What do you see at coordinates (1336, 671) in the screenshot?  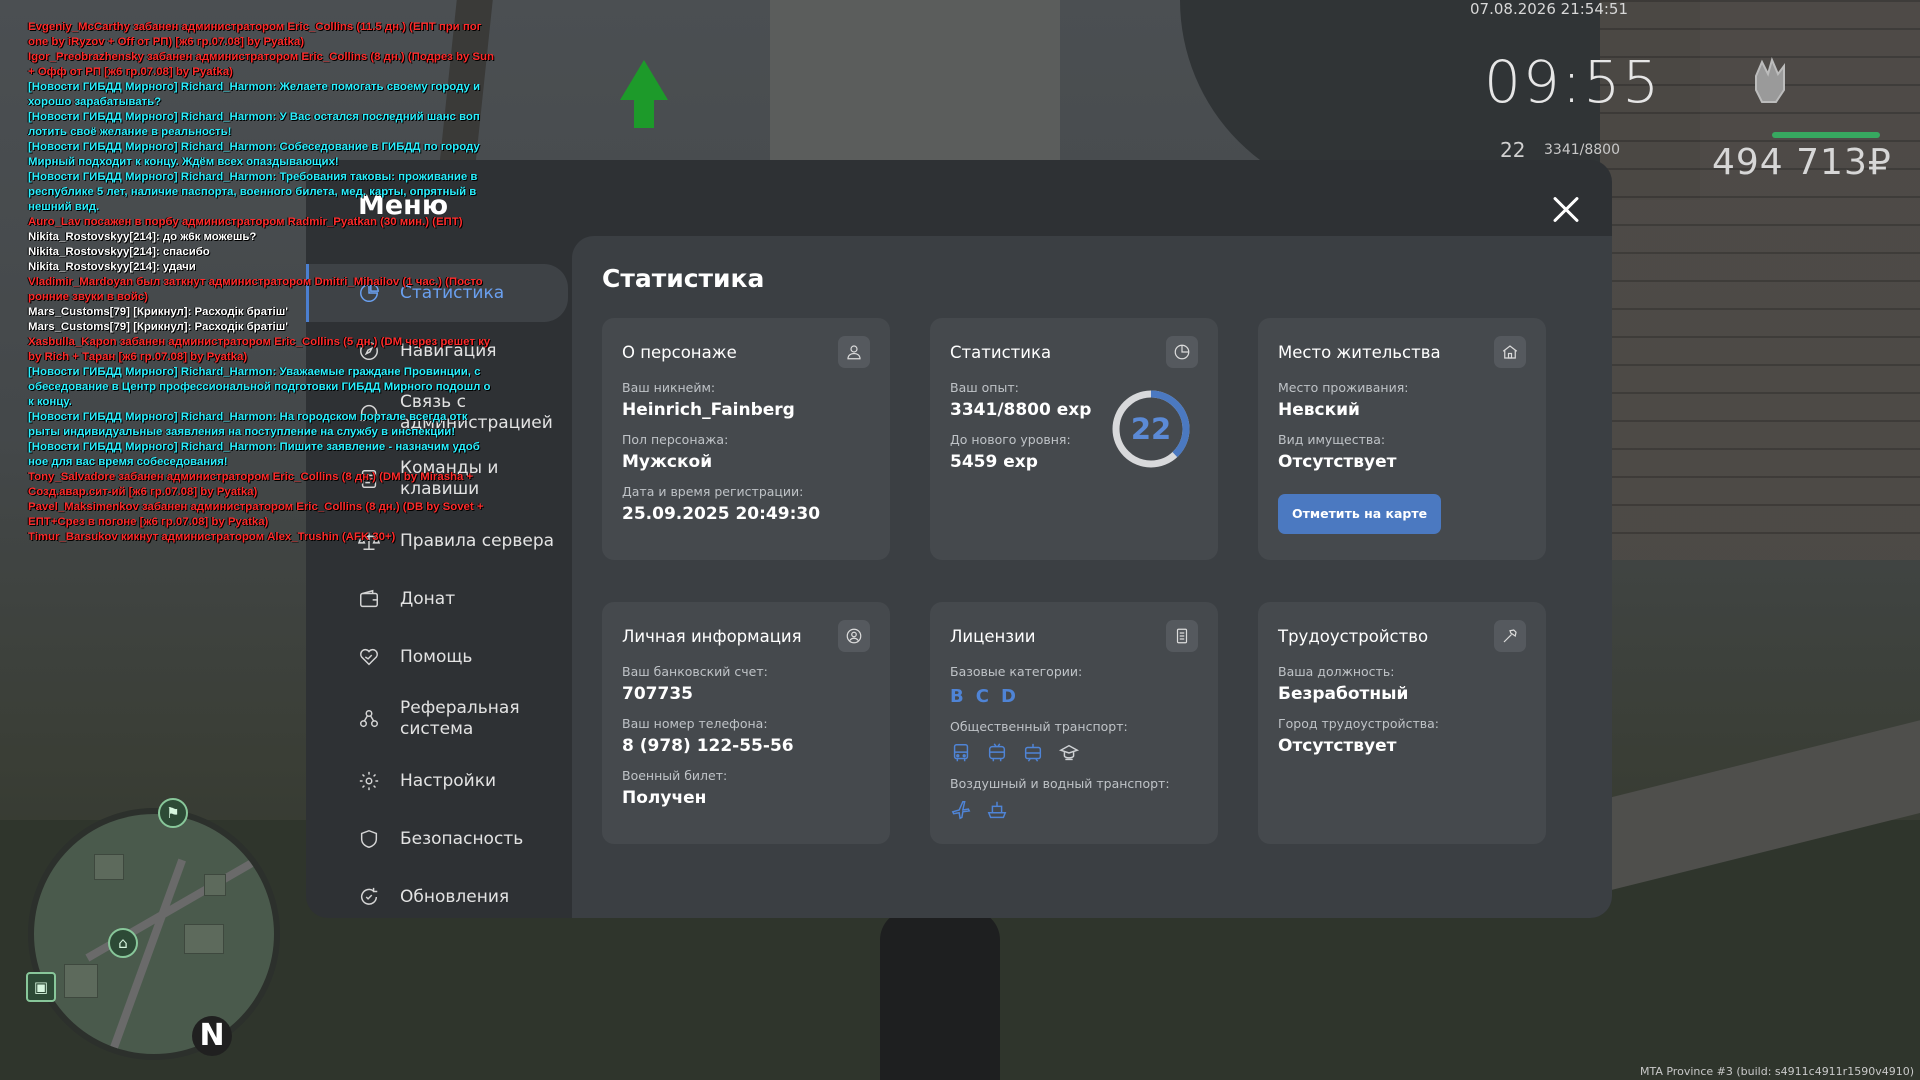 I see `job-position-label: Ваша должность:` at bounding box center [1336, 671].